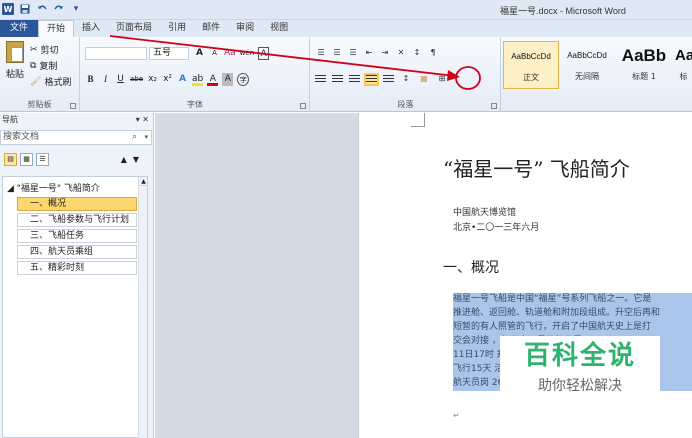 The height and width of the screenshot is (438, 692). I want to click on styles-gallery: AaBbCcDd 正文 AaBbCcDd 无间隔 AaBb 标题 1 Aa 标, so click(597, 70).